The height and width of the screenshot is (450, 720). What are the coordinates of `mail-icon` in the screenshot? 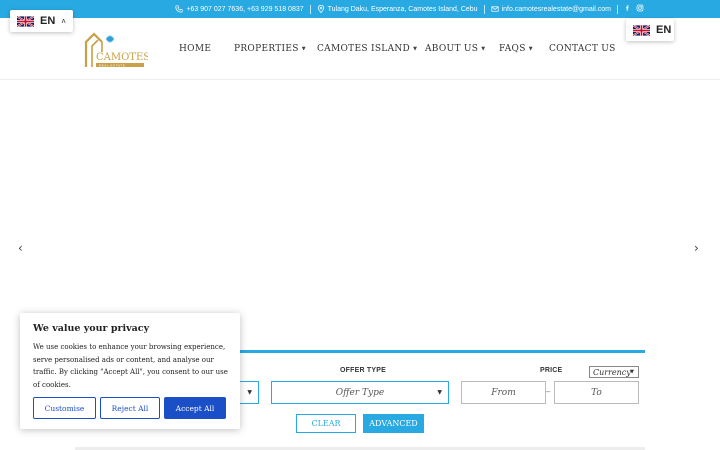 It's located at (495, 9).